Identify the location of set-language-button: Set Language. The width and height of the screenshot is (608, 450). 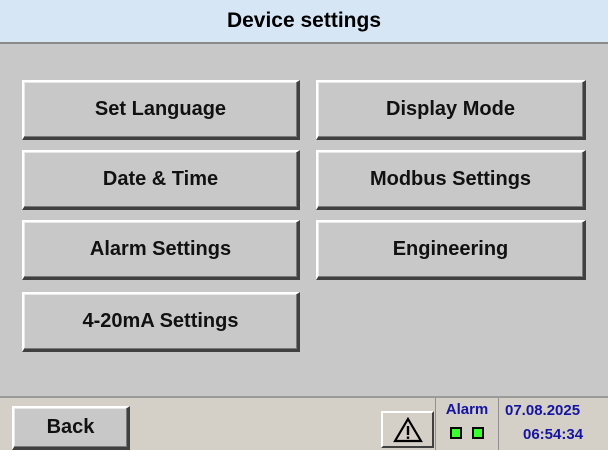
(161, 110).